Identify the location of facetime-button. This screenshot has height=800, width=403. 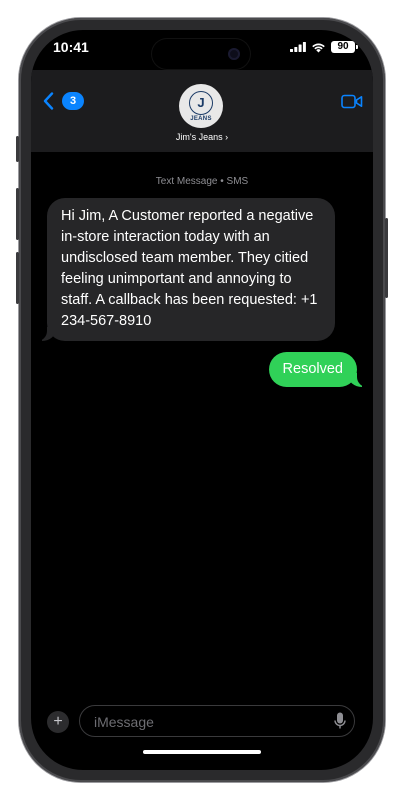
(352, 104).